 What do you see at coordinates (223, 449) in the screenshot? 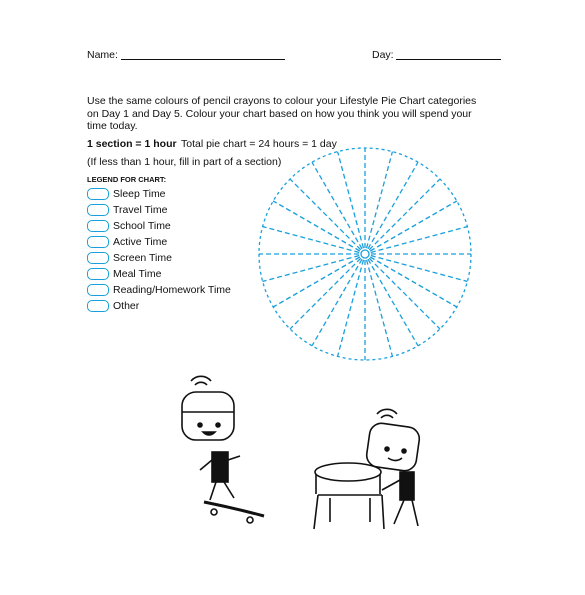
I see `robot-skateboard-illustration` at bounding box center [223, 449].